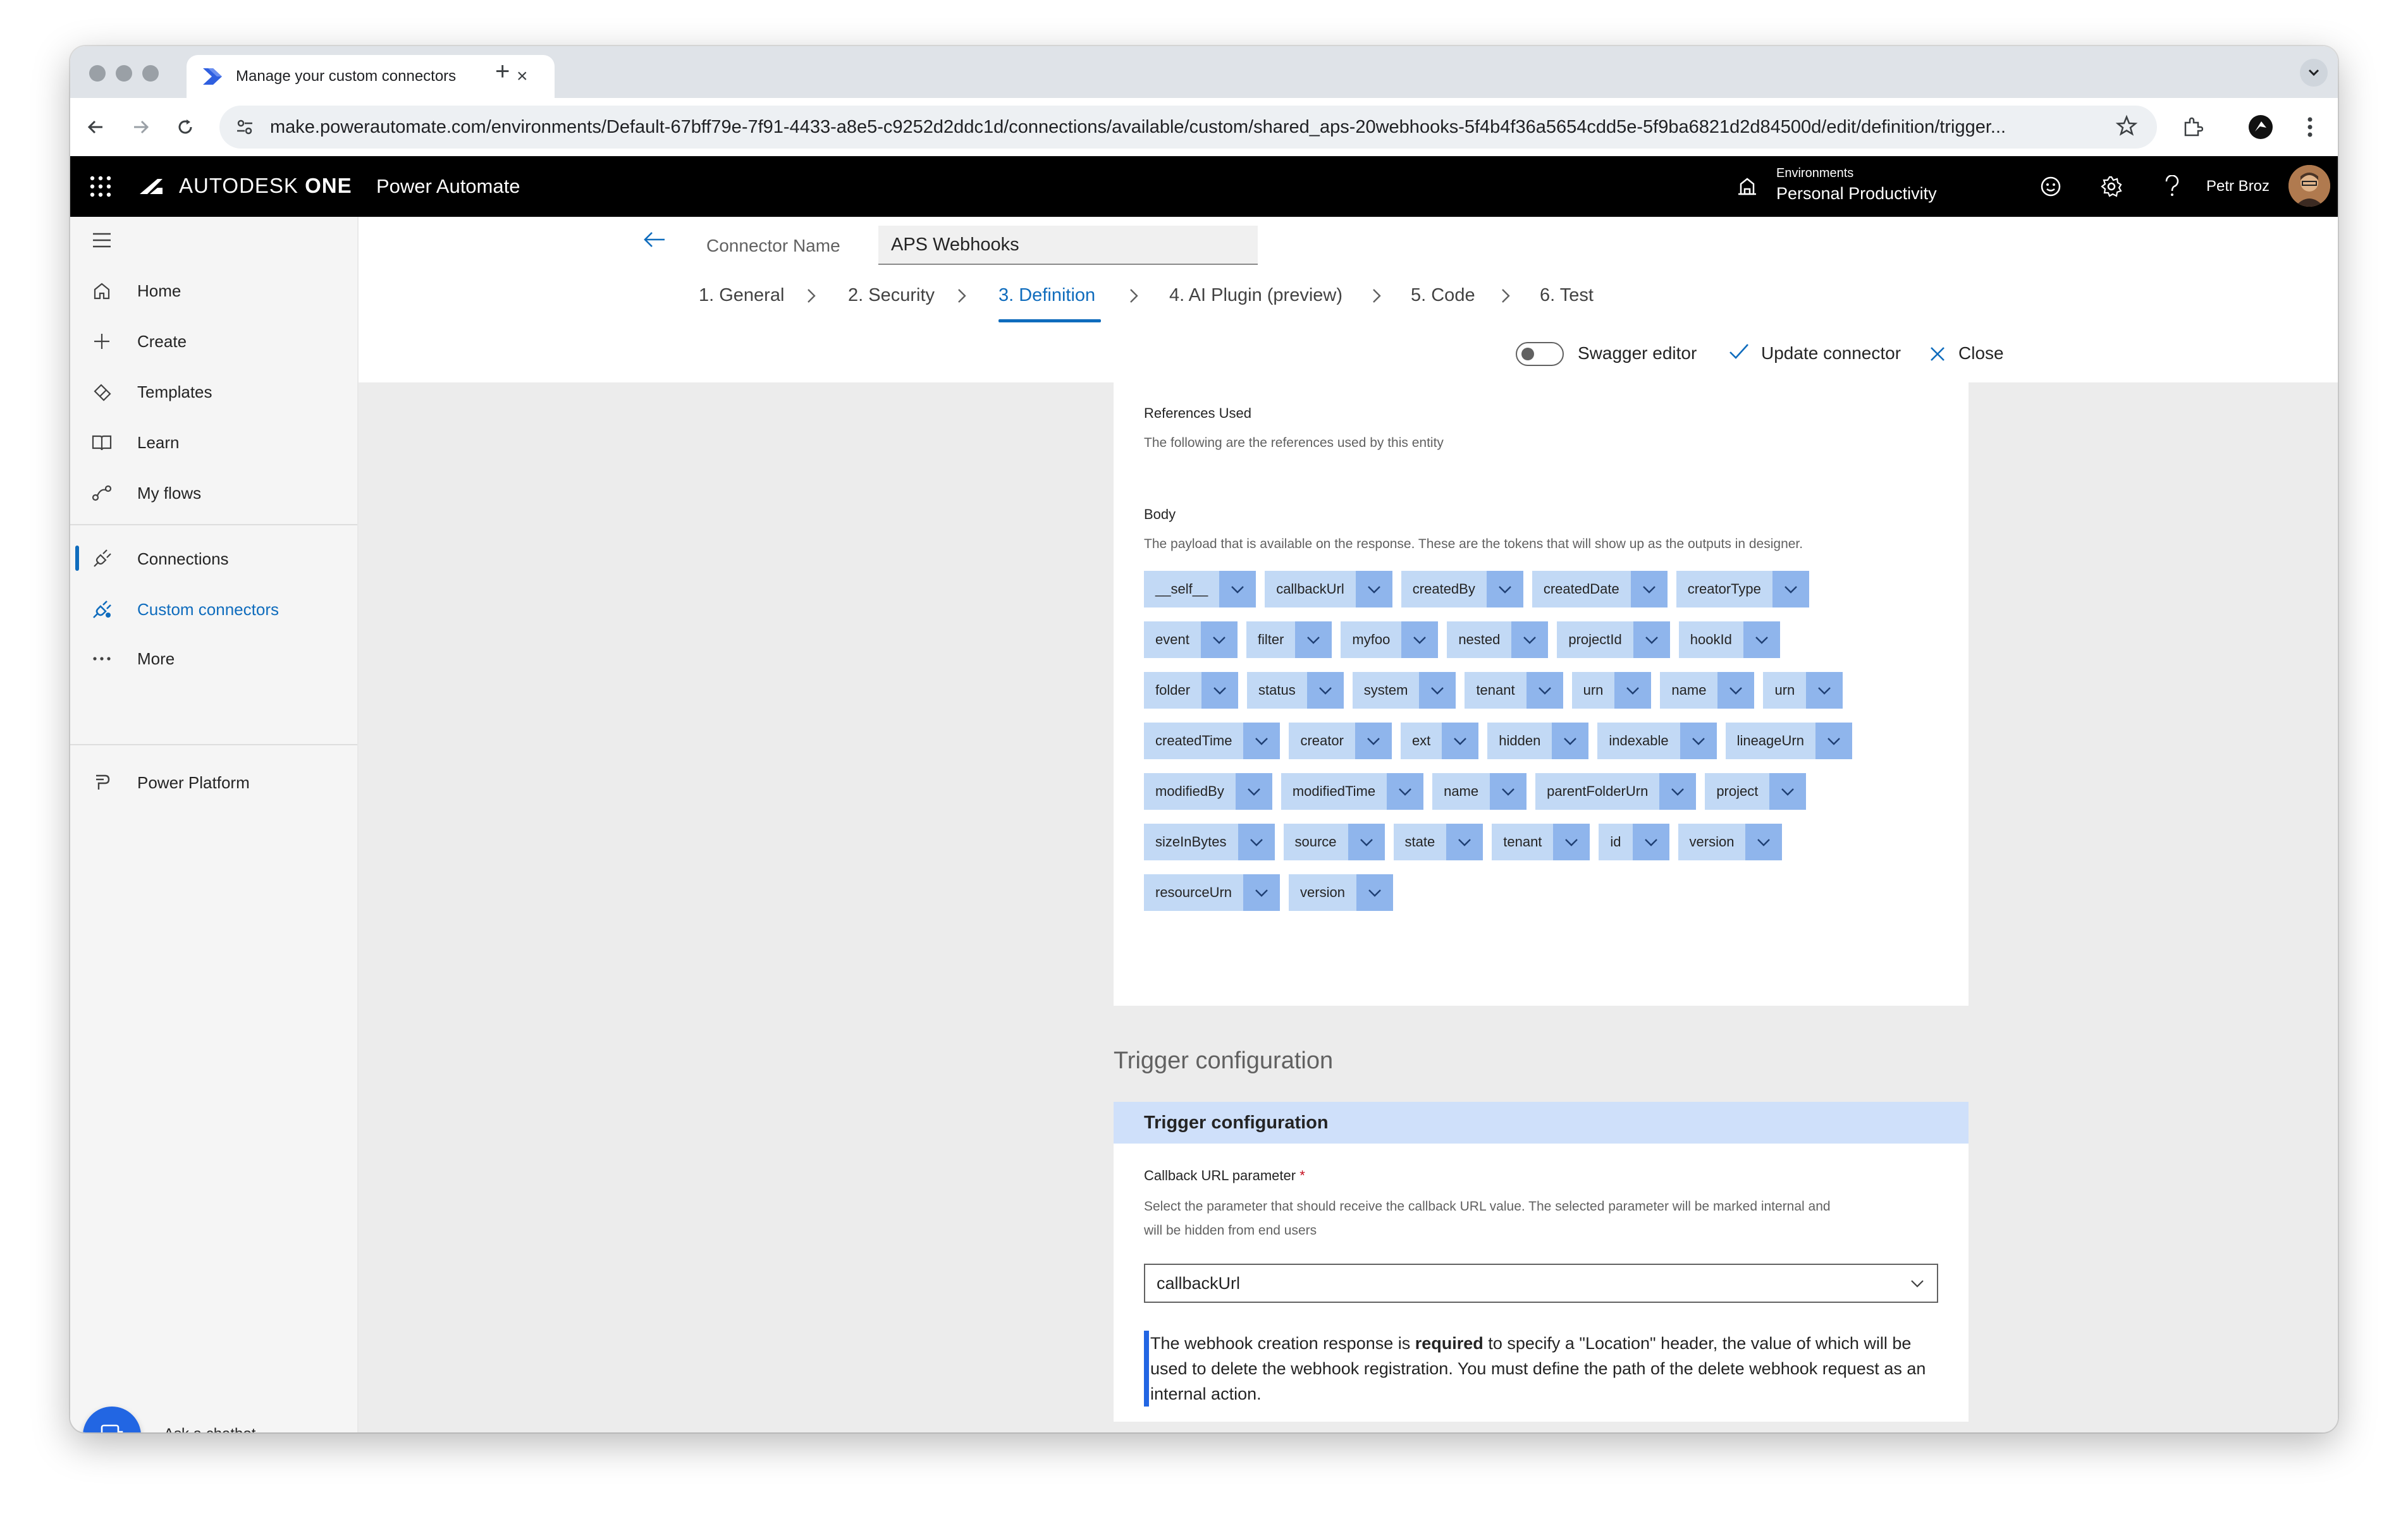 The width and height of the screenshot is (2408, 1526). Describe the element at coordinates (100, 186) in the screenshot. I see `app-launcher-icon` at that location.